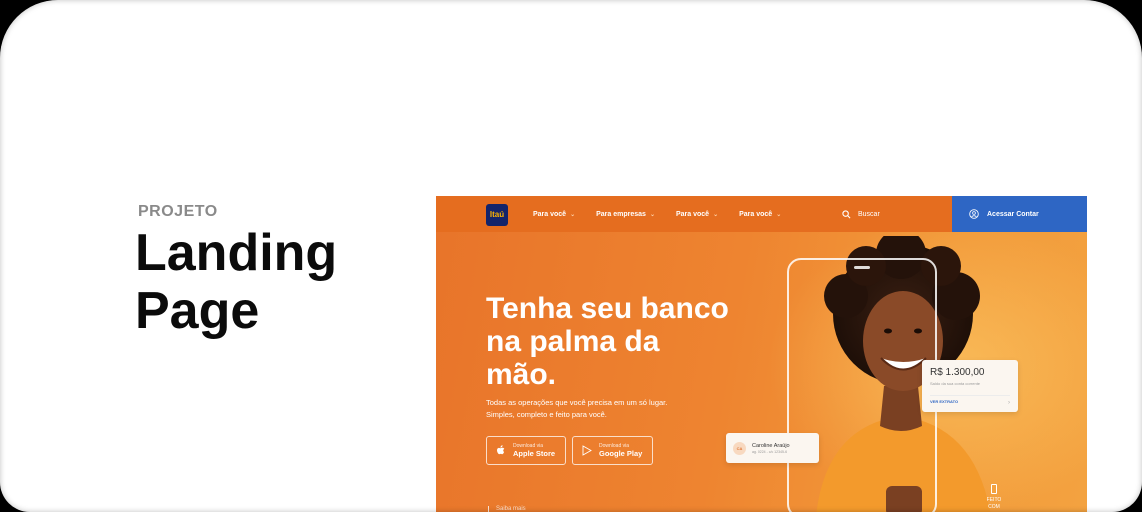 This screenshot has width=1142, height=512. Describe the element at coordinates (994, 489) in the screenshot. I see `phone-icon` at that location.